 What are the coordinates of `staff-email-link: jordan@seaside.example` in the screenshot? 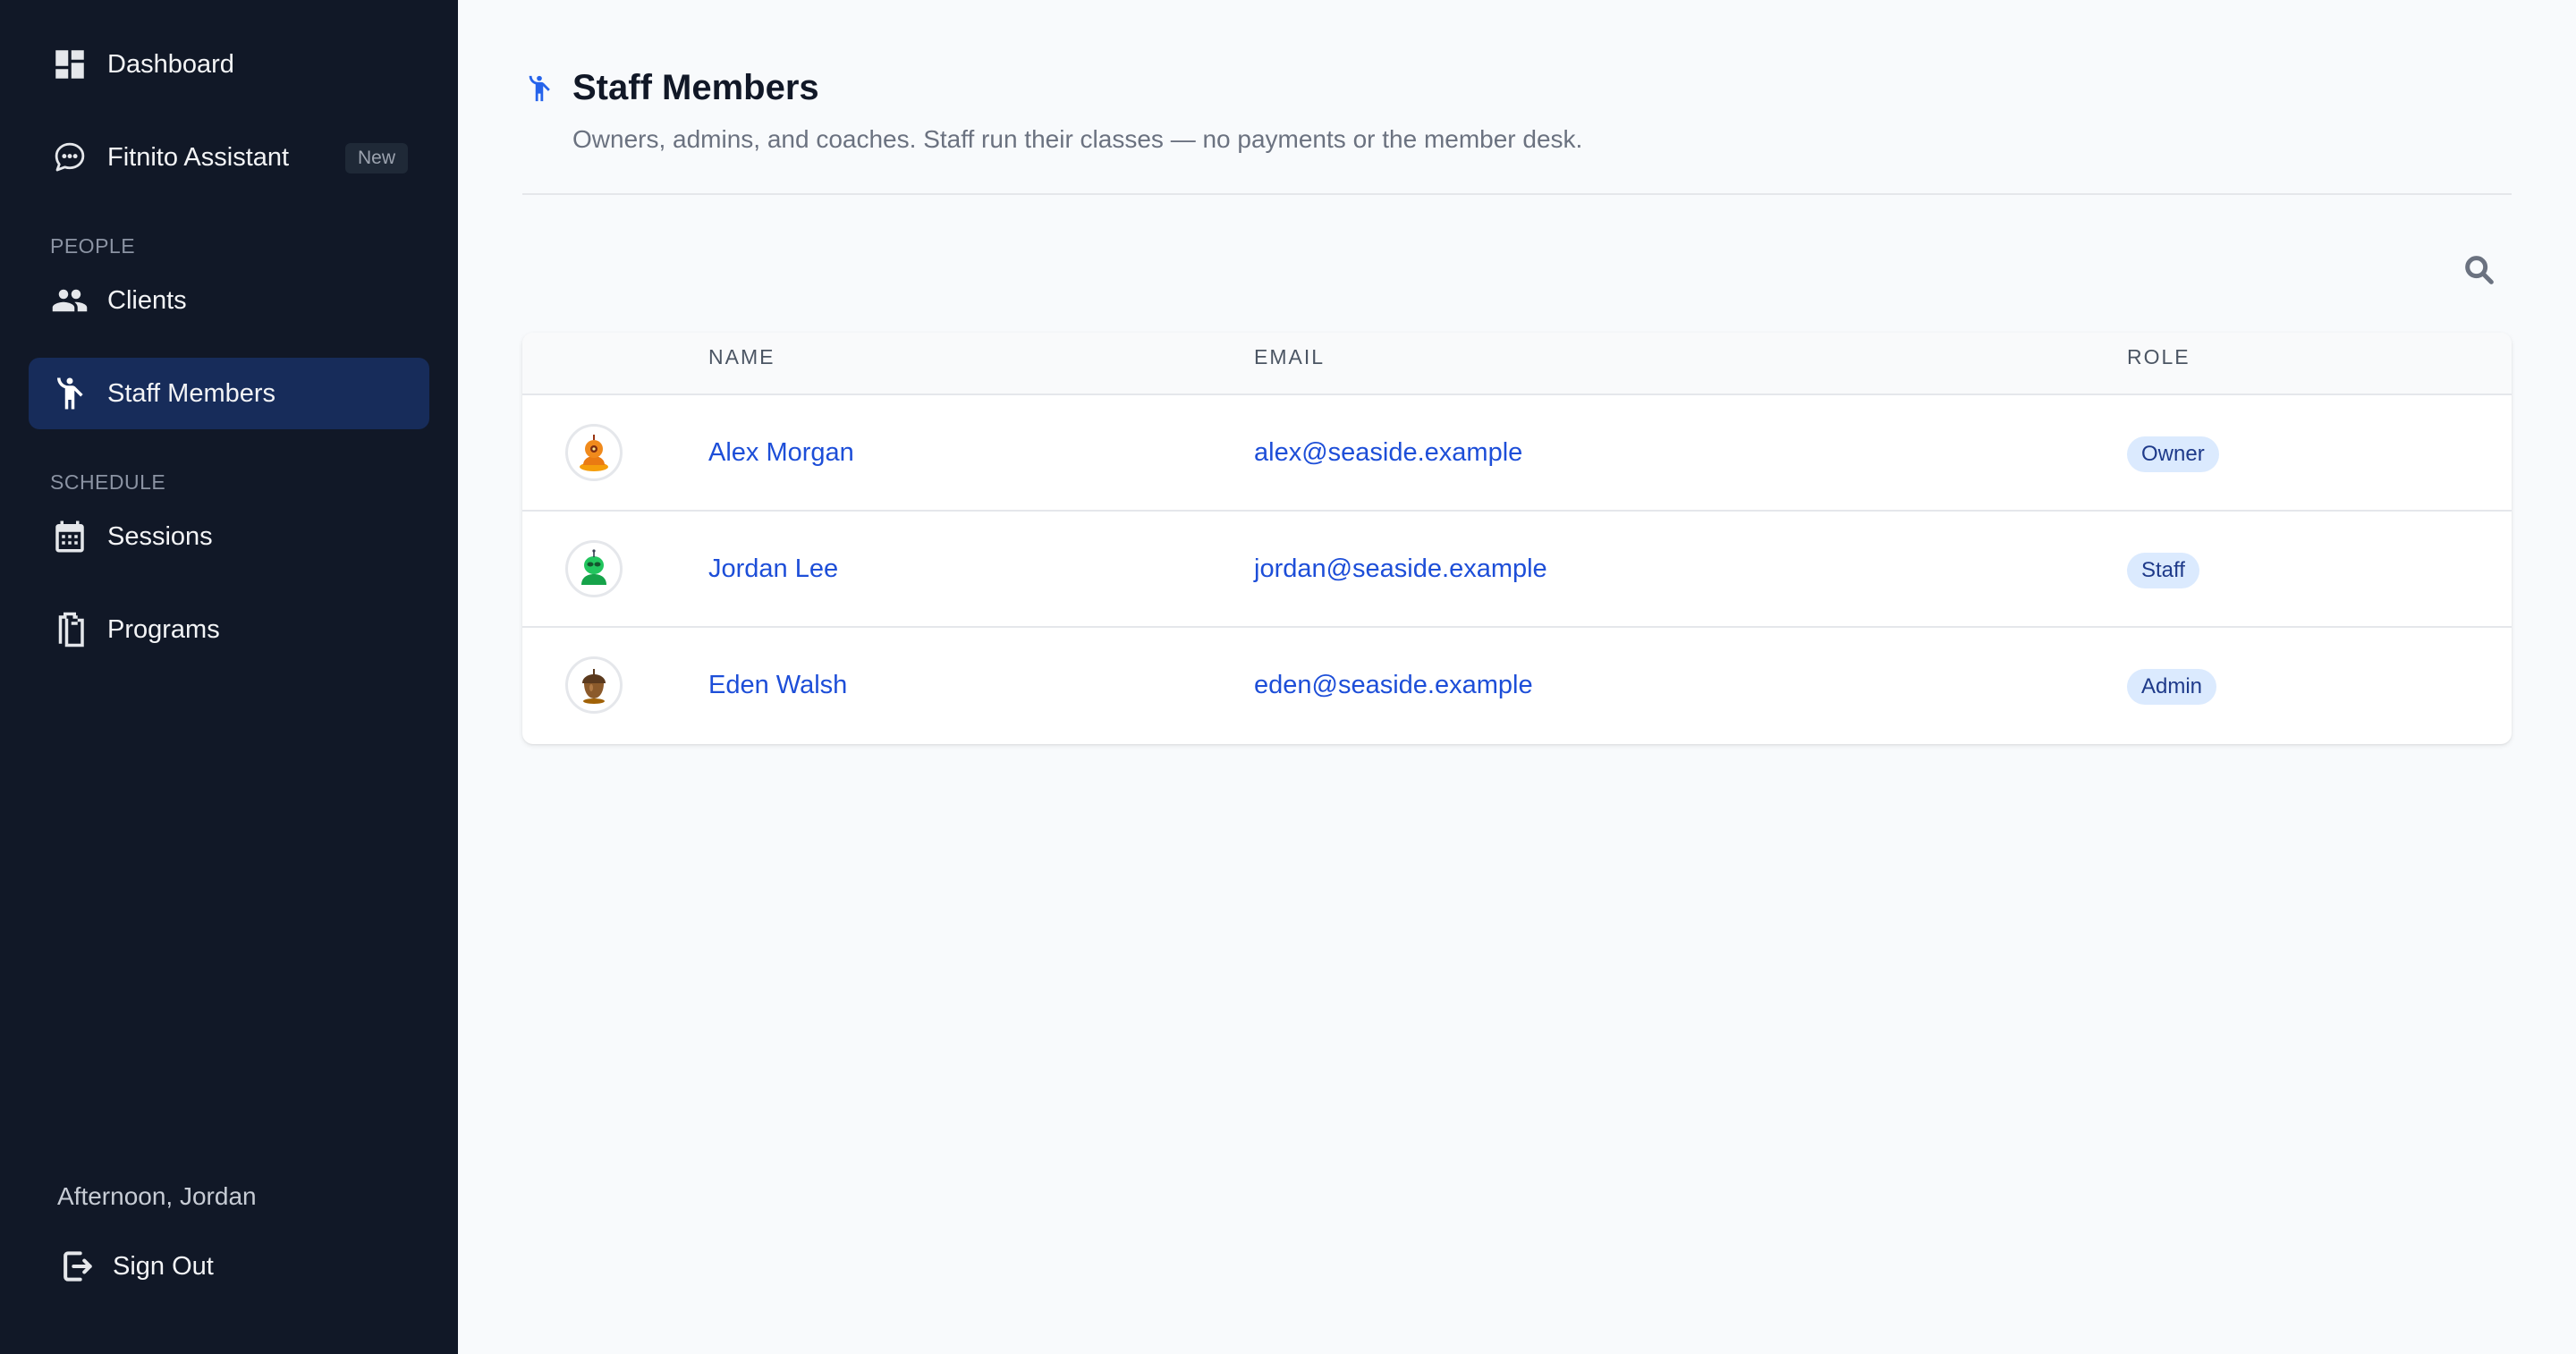 It's located at (1400, 569).